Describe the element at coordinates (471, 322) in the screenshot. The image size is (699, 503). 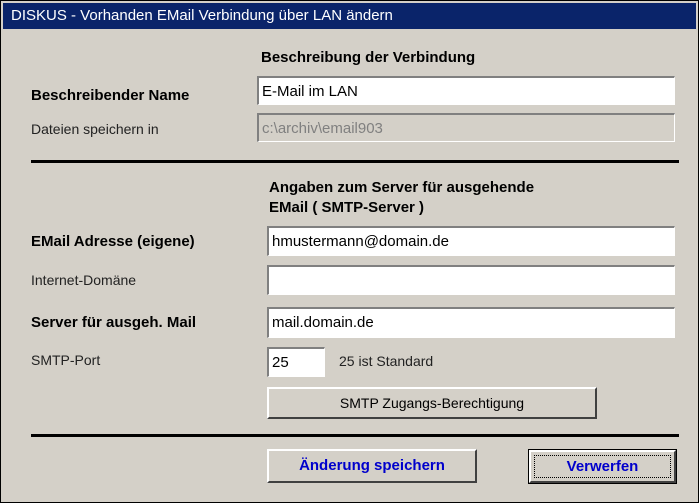
I see `server-input: mail.domain.de` at that location.